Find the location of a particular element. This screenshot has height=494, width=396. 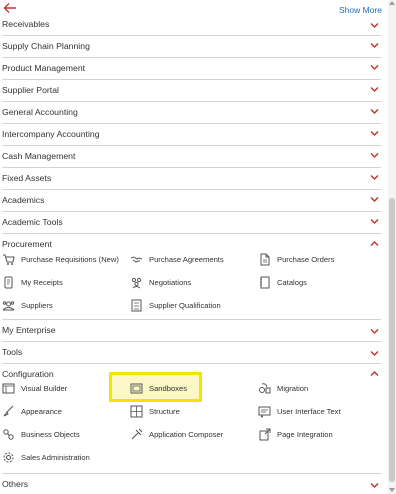

page-integration-icon is located at coordinates (265, 434).